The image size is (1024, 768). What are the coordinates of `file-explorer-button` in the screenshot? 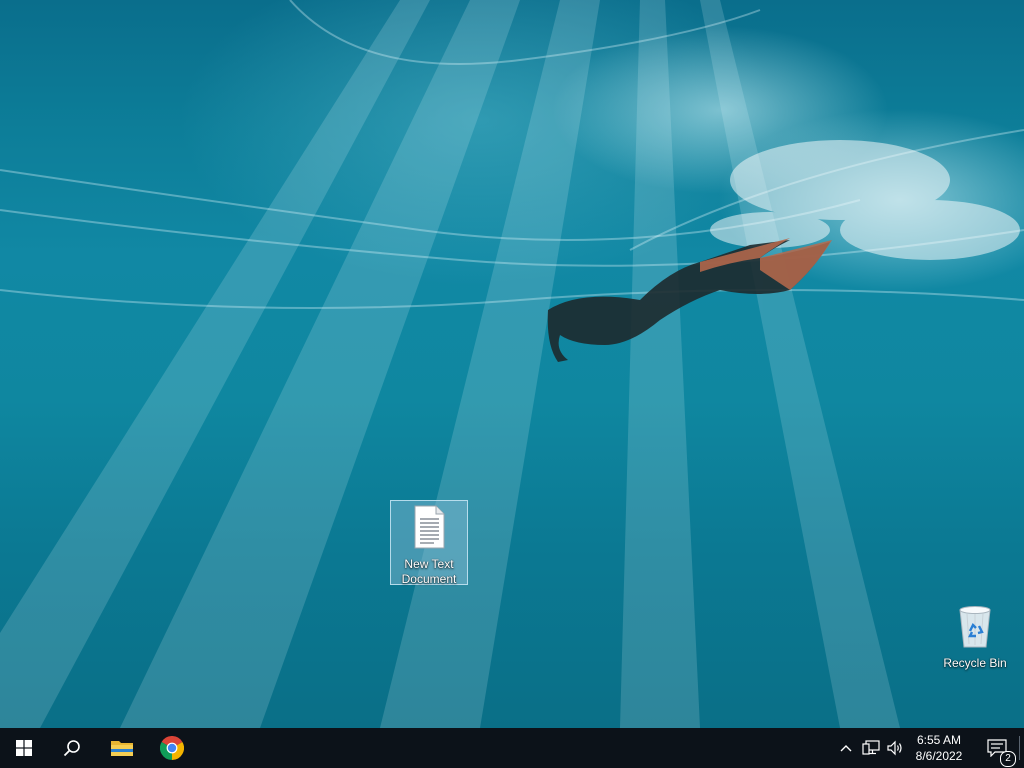 It's located at (122, 748).